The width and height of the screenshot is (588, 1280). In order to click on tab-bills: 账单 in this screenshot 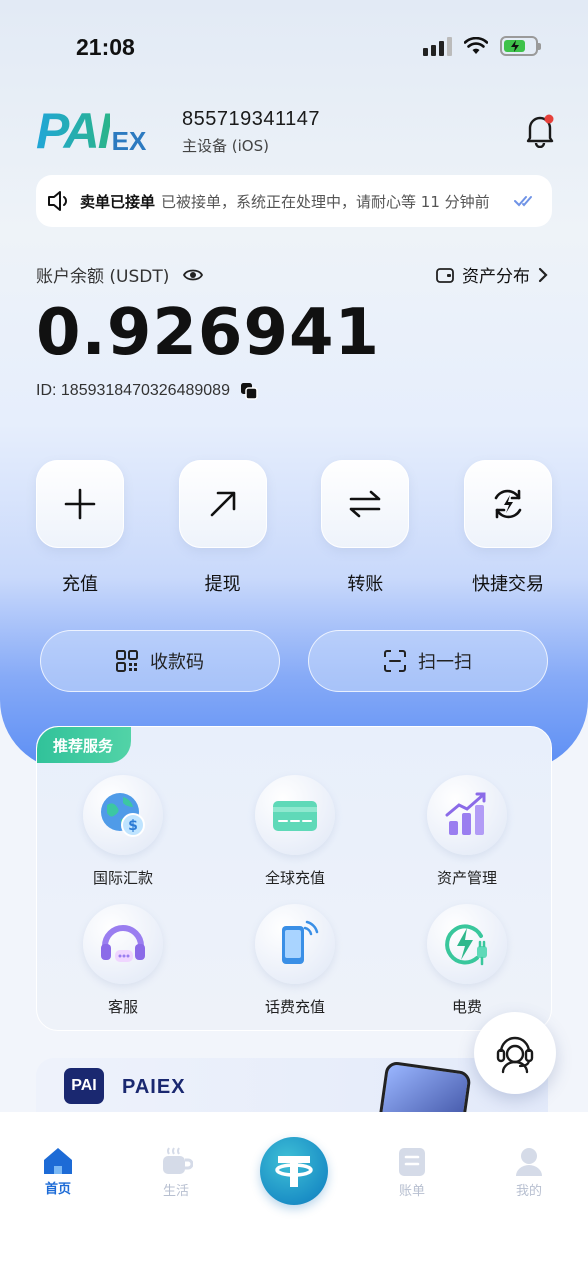, I will do `click(412, 1172)`.